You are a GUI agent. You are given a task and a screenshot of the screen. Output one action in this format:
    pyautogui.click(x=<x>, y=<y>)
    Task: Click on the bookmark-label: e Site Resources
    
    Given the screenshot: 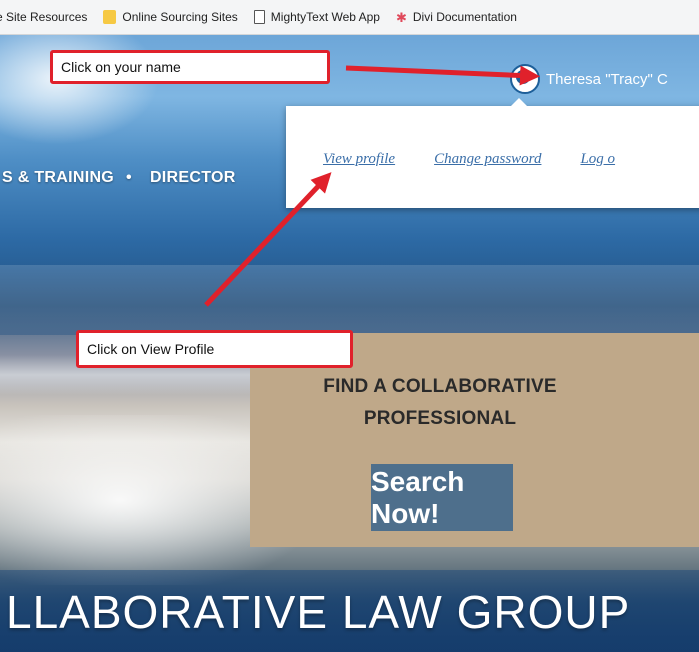 What is the action you would take?
    pyautogui.click(x=44, y=17)
    